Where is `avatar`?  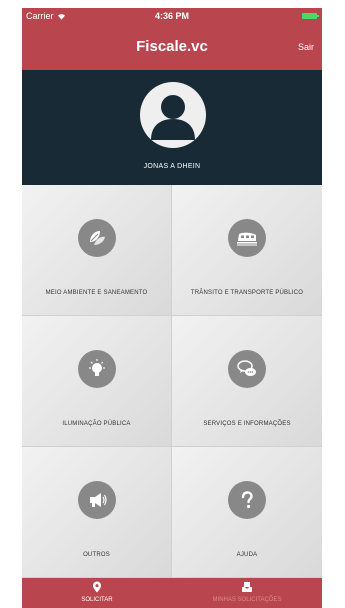
avatar is located at coordinates (173, 115).